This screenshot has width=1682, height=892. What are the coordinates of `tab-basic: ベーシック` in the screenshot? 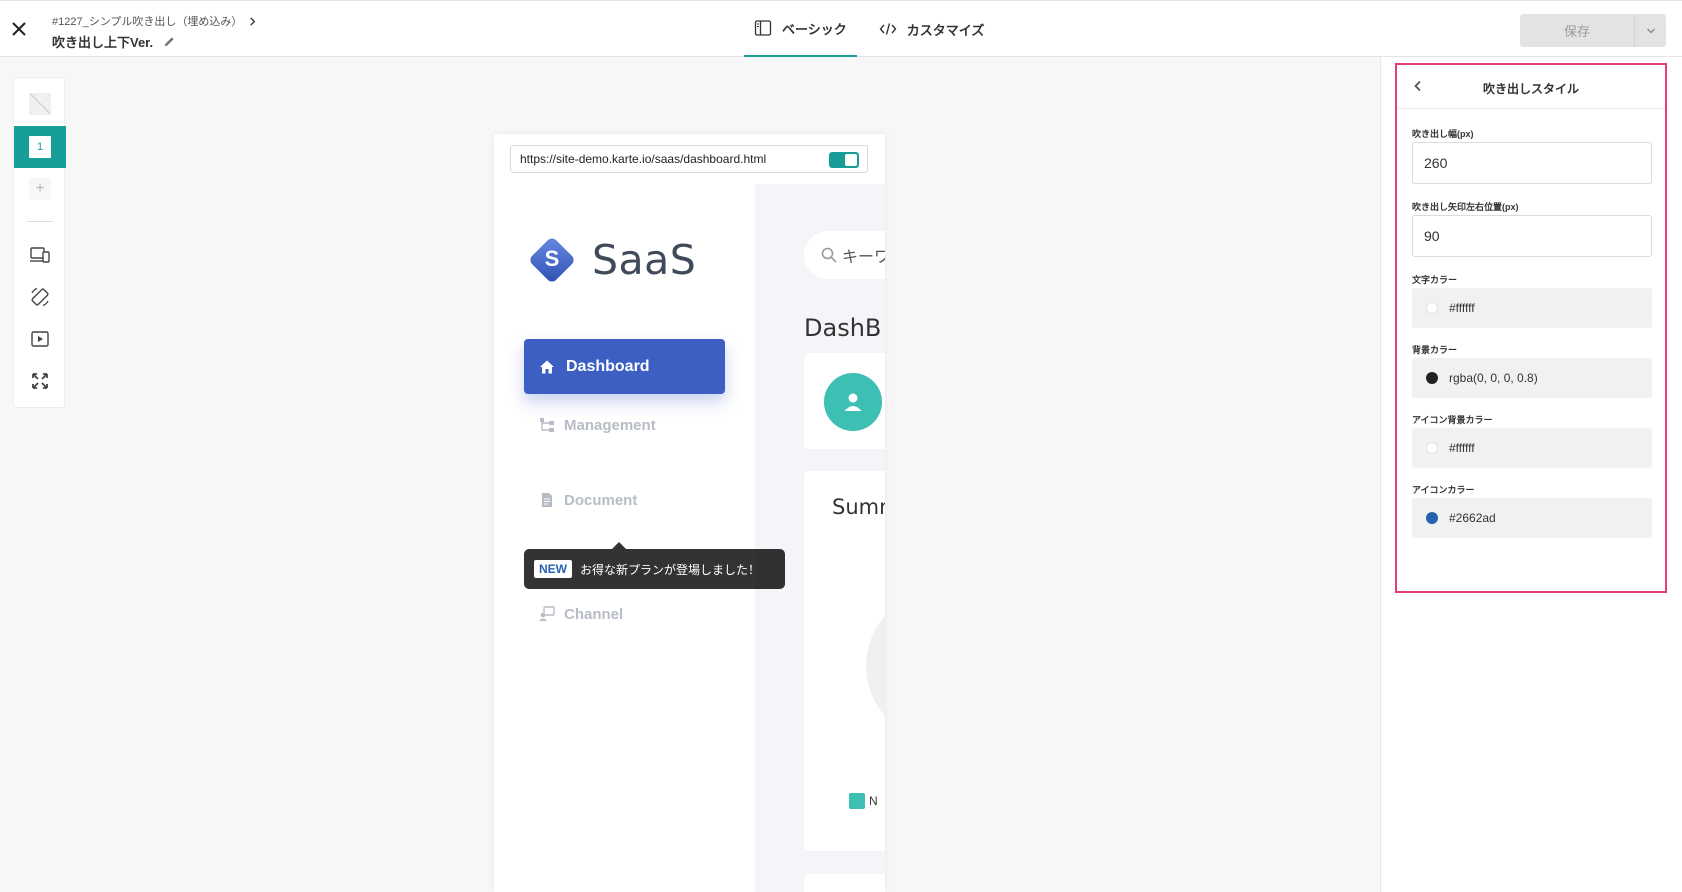 It's located at (800, 29).